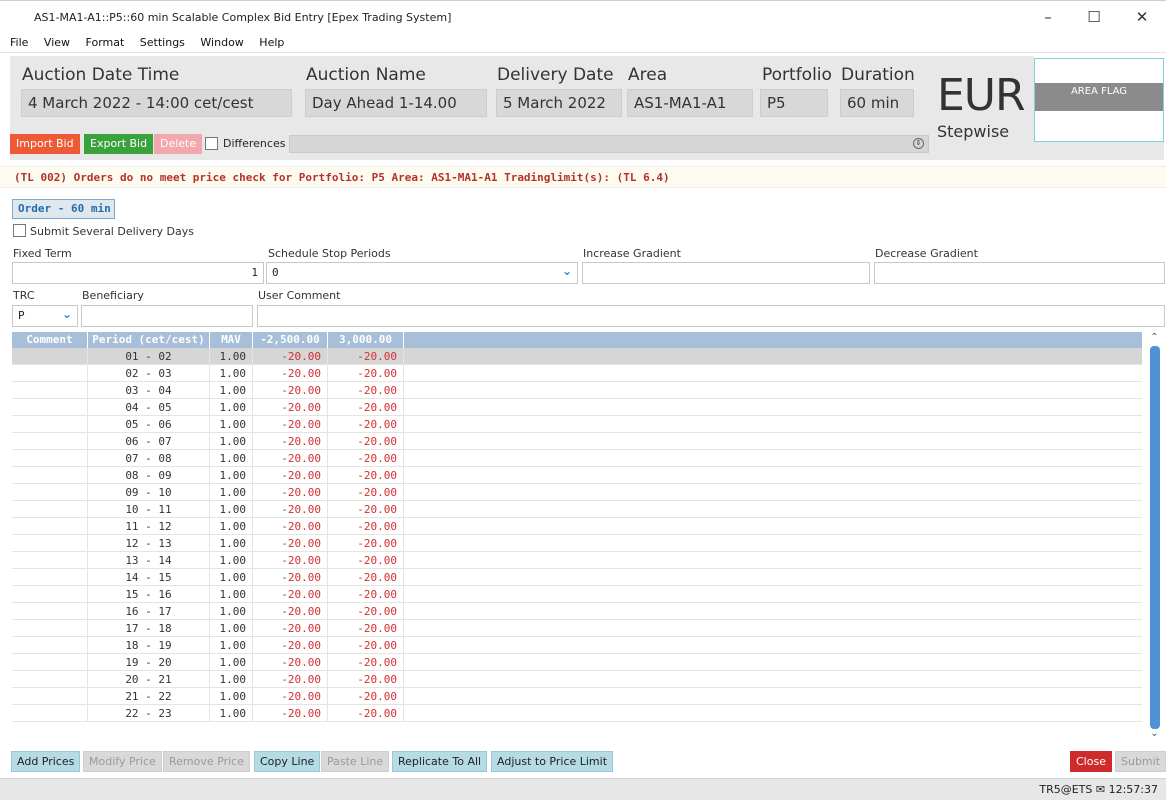  I want to click on period-cell: 01 - 02, so click(149, 356).